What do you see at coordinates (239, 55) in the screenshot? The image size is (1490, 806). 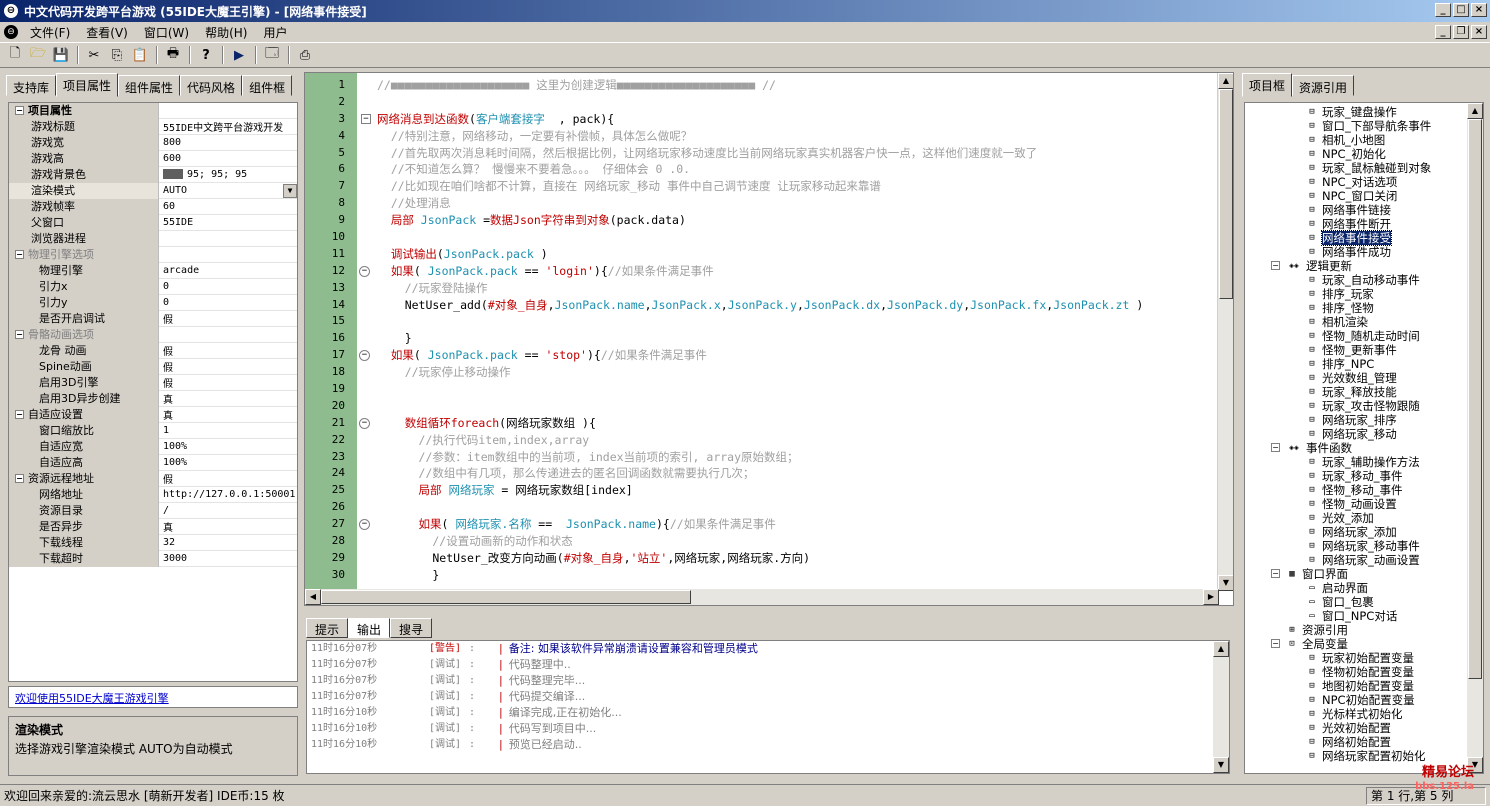 I see `run-icon: ▶` at bounding box center [239, 55].